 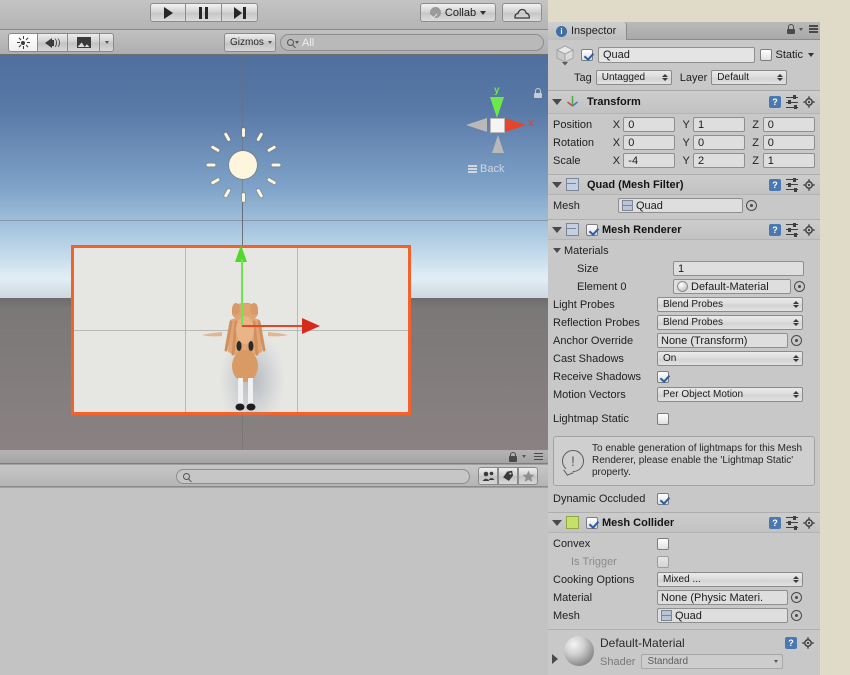 I want to click on tag-dropdown: Untagged, so click(x=633, y=77).